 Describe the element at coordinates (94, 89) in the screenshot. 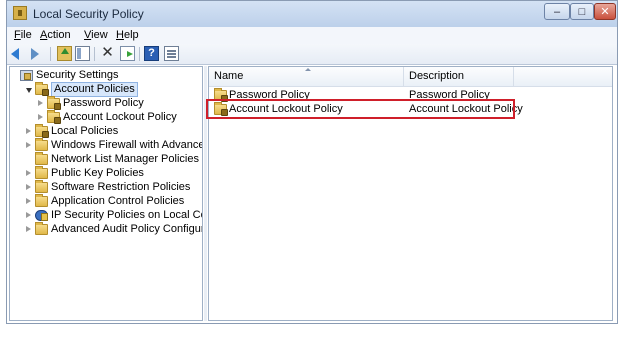

I see `tree-item-label: Account Policies` at that location.